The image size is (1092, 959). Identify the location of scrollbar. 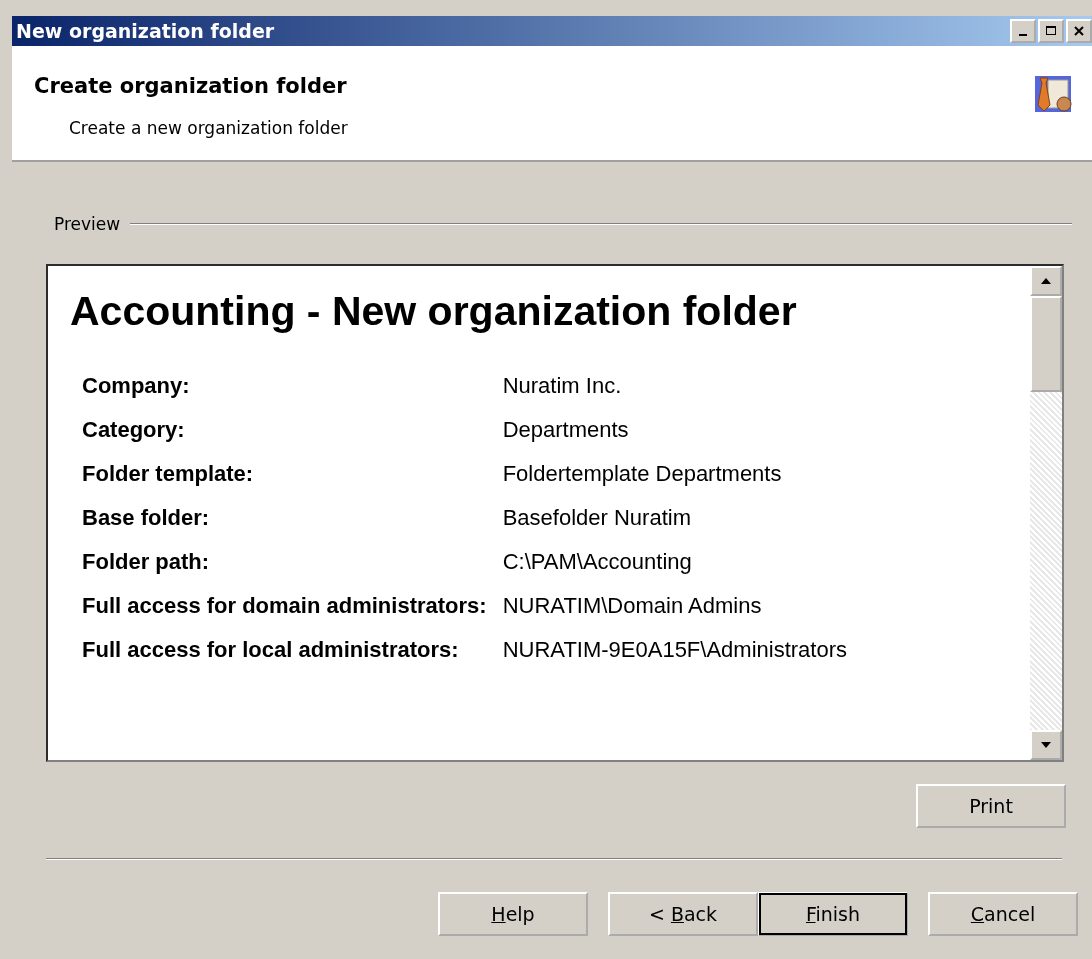
(1046, 513).